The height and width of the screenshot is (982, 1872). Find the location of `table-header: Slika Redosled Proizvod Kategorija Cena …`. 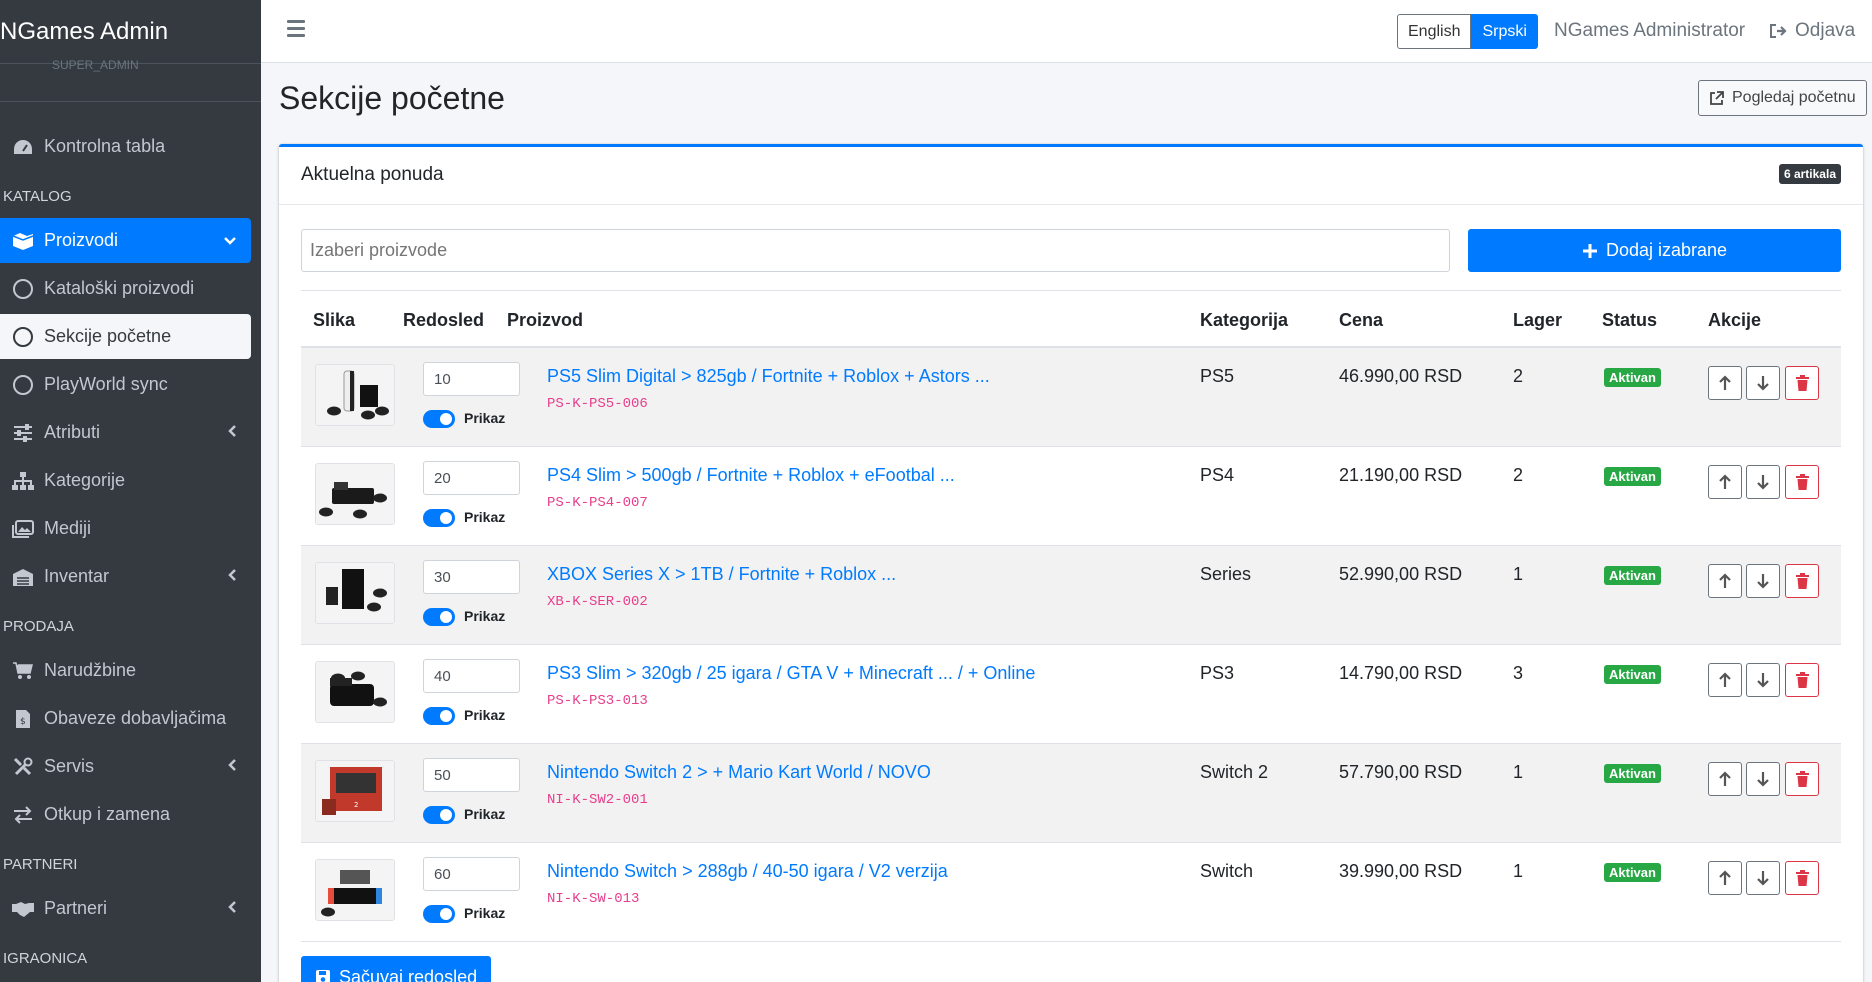

table-header: Slika Redosled Proizvod Kategorija Cena … is located at coordinates (1071, 319).